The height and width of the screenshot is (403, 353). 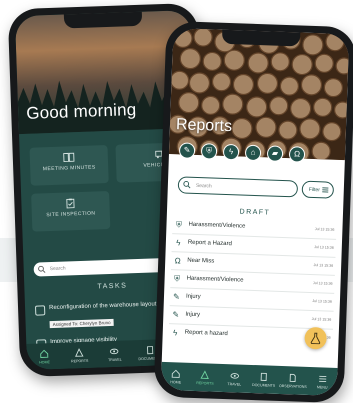 What do you see at coordinates (242, 152) in the screenshot?
I see `report-type-actions: ✎ ⛨ ϟ ⌂ ▰ Ω` at bounding box center [242, 152].